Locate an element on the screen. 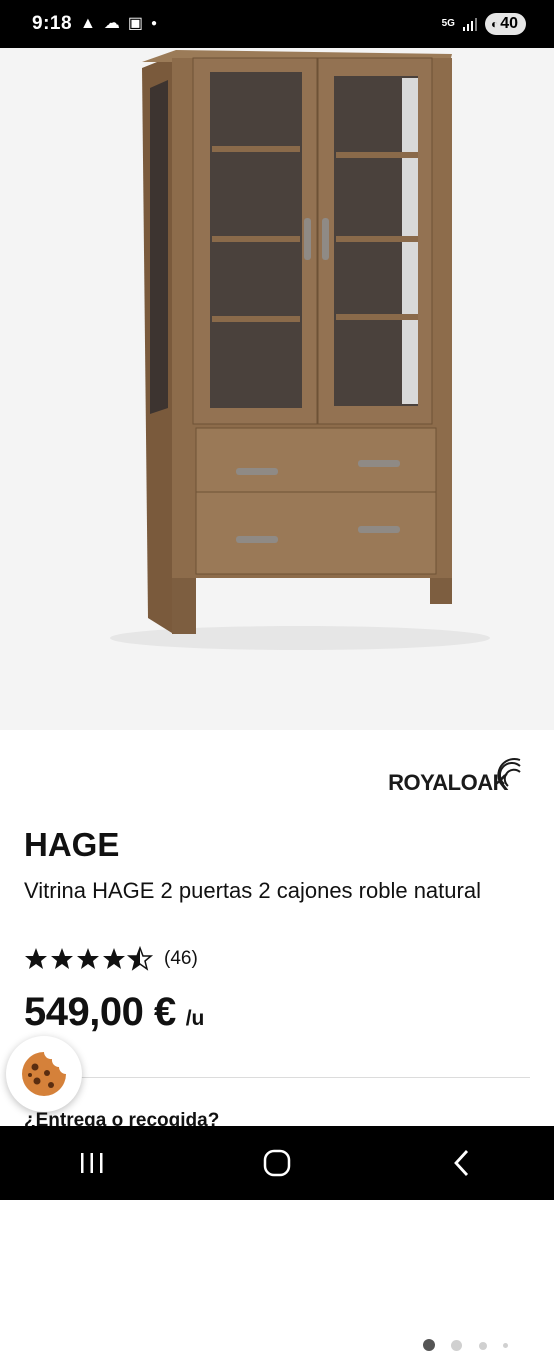 The image size is (554, 1351). price-value: 549,00 € is located at coordinates (100, 1012).